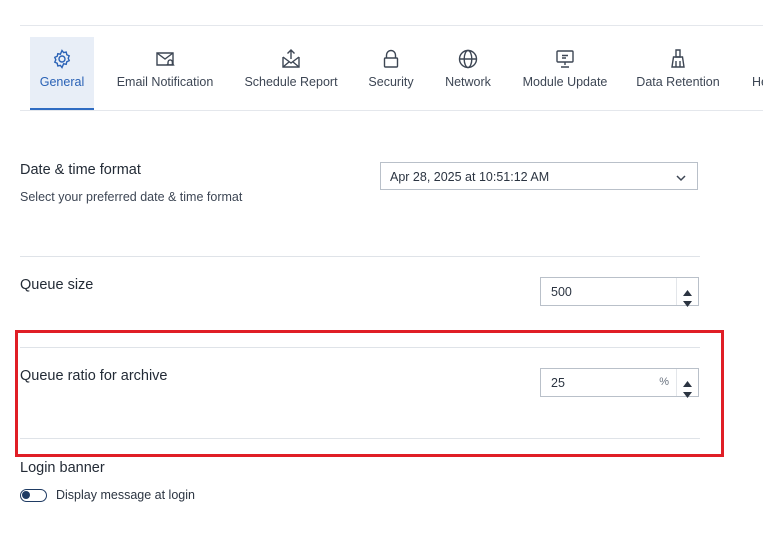  I want to click on login-banner-toggle-label: Display message at login, so click(125, 495).